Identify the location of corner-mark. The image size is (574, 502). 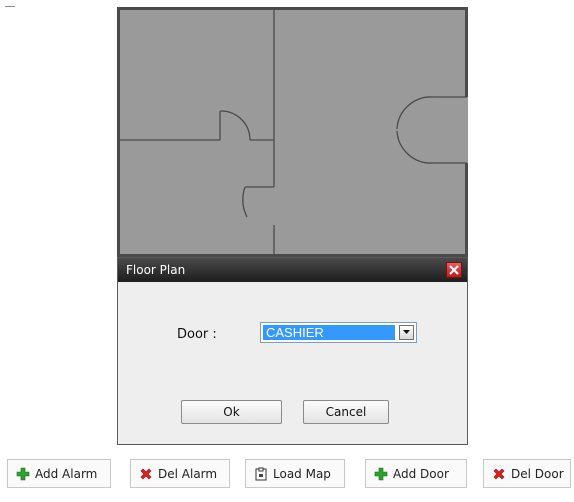
(10, 6).